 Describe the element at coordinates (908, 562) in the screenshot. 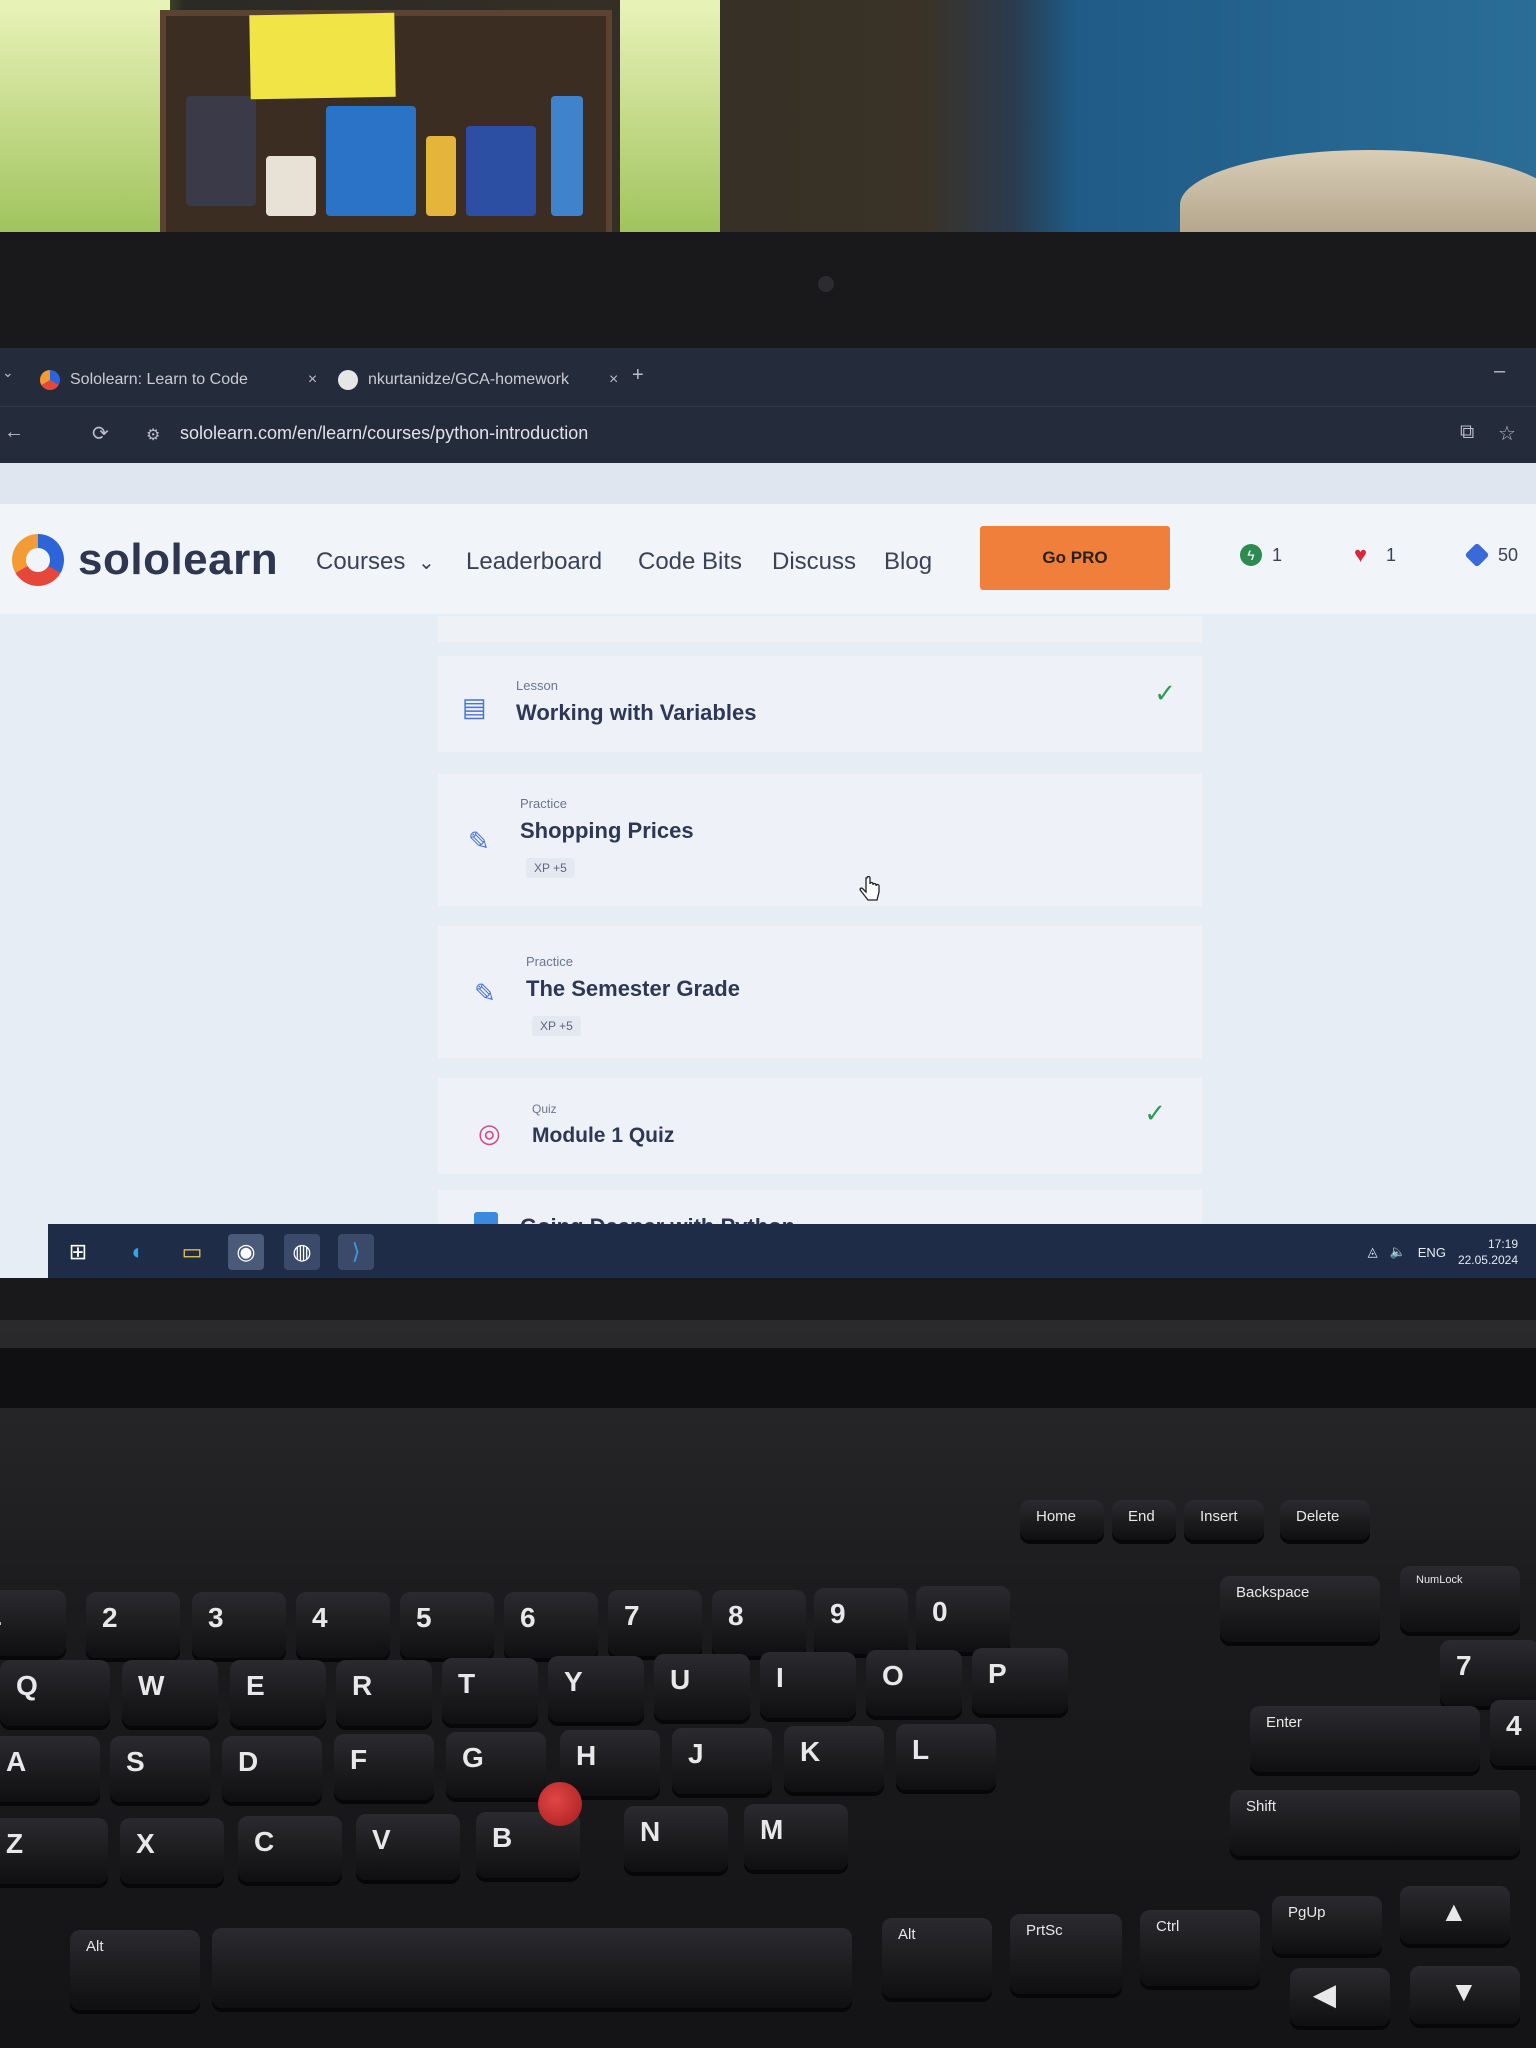

I see `nav-blog: Blog` at that location.